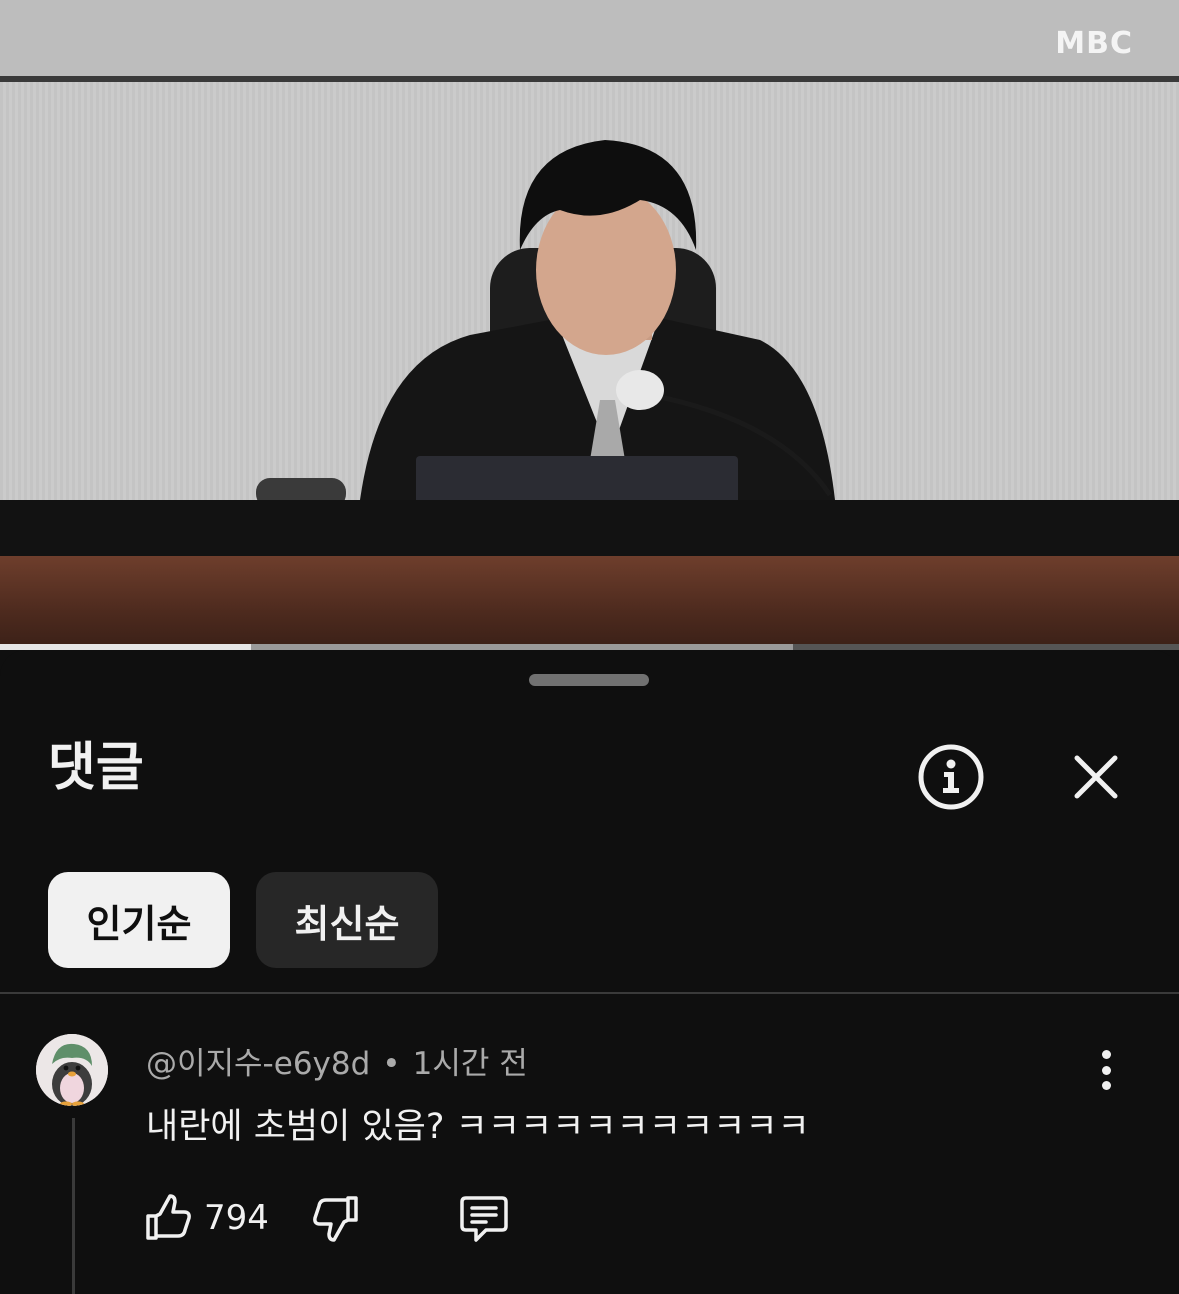 The height and width of the screenshot is (1294, 1179). I want to click on comment-meta: @이지수-e6y8d • 1시간 전, so click(337, 1060).